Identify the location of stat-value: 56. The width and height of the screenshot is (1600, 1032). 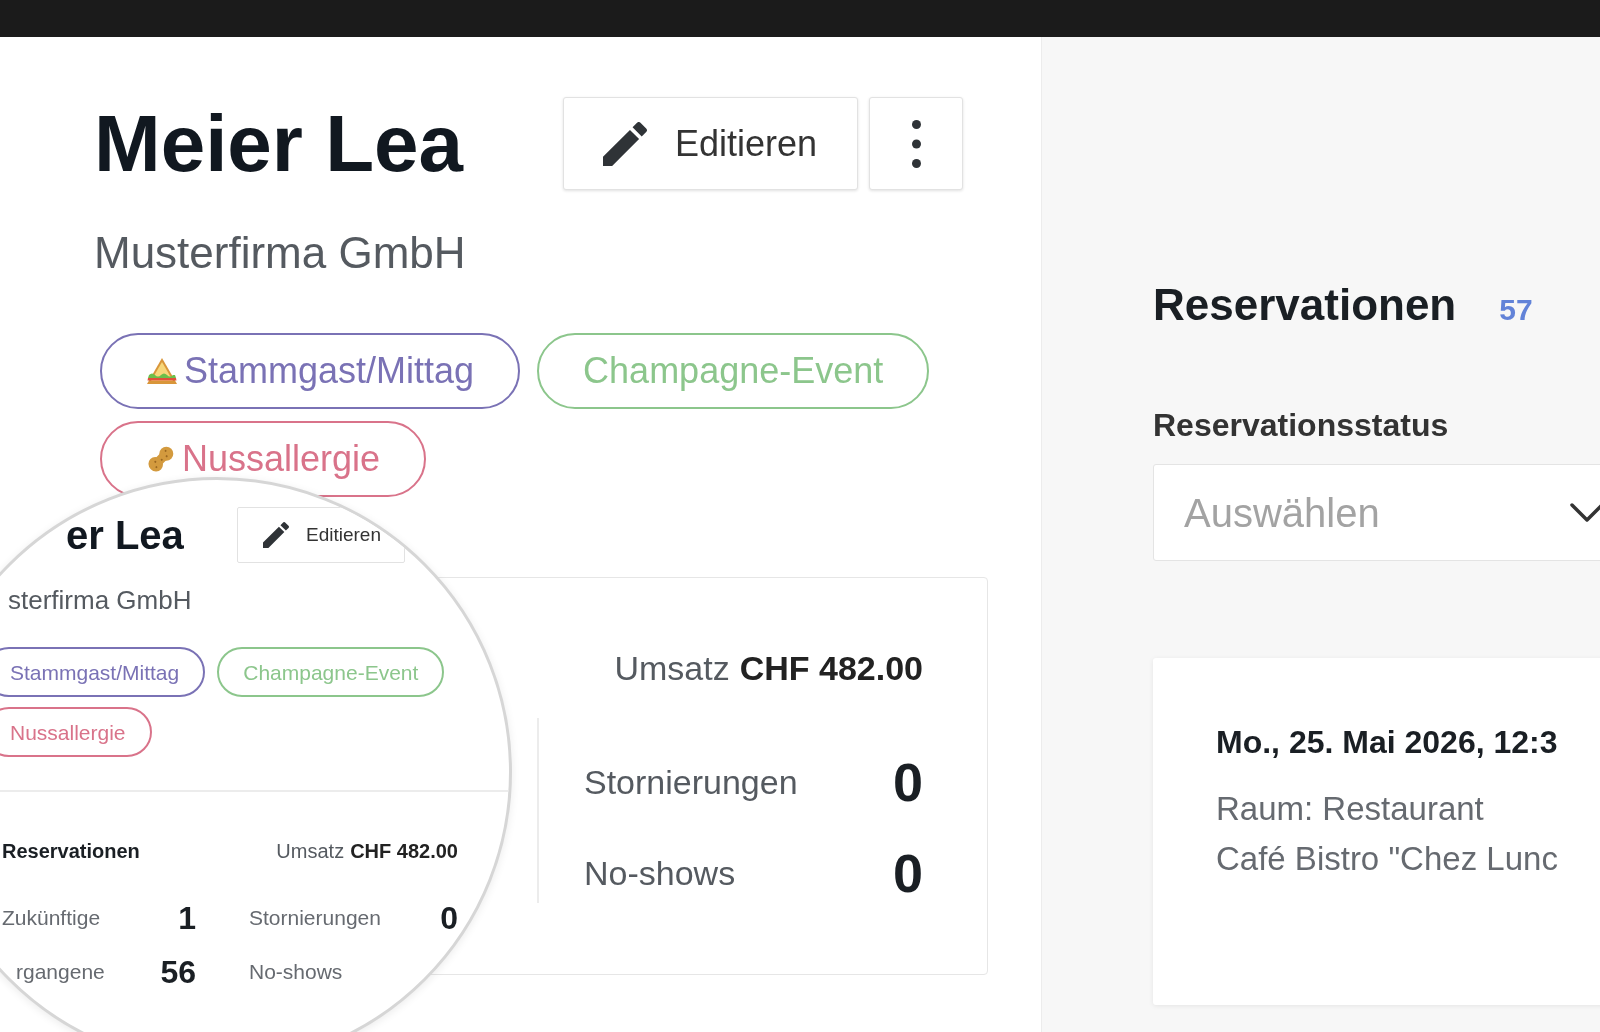
(178, 972).